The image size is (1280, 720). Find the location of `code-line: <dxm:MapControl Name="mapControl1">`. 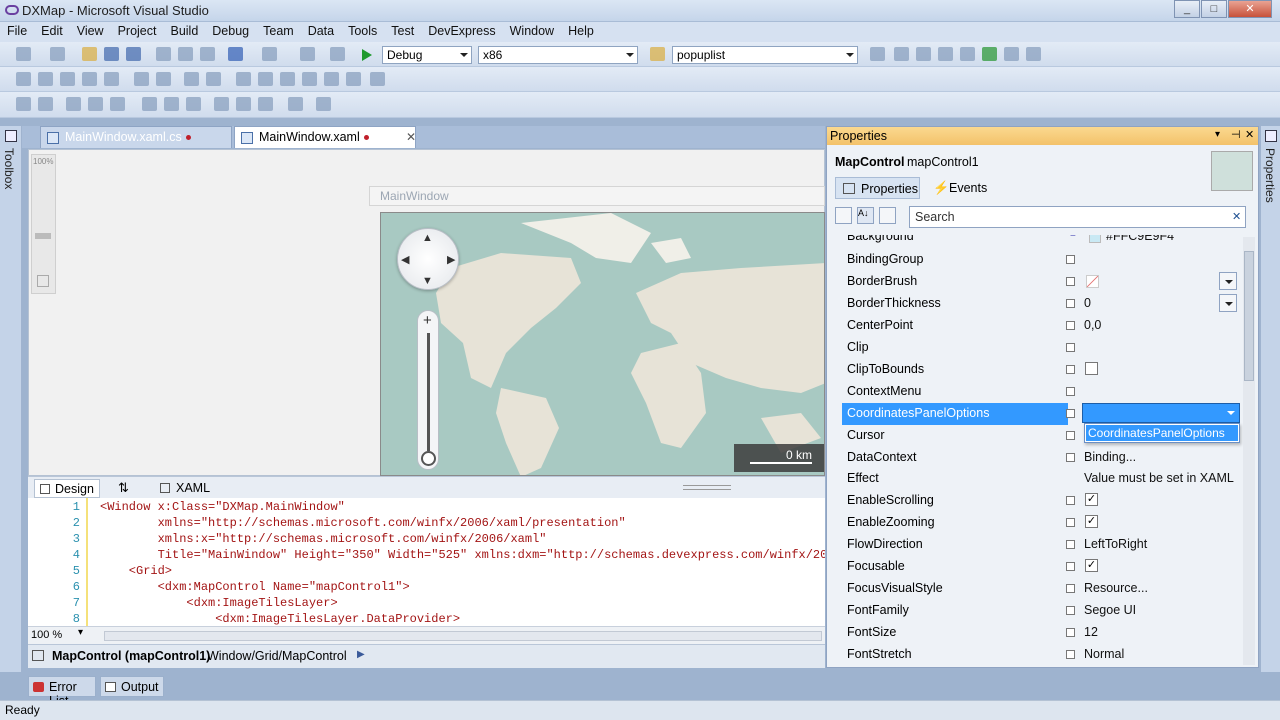

code-line: <dxm:MapControl Name="mapControl1"> is located at coordinates (255, 587).